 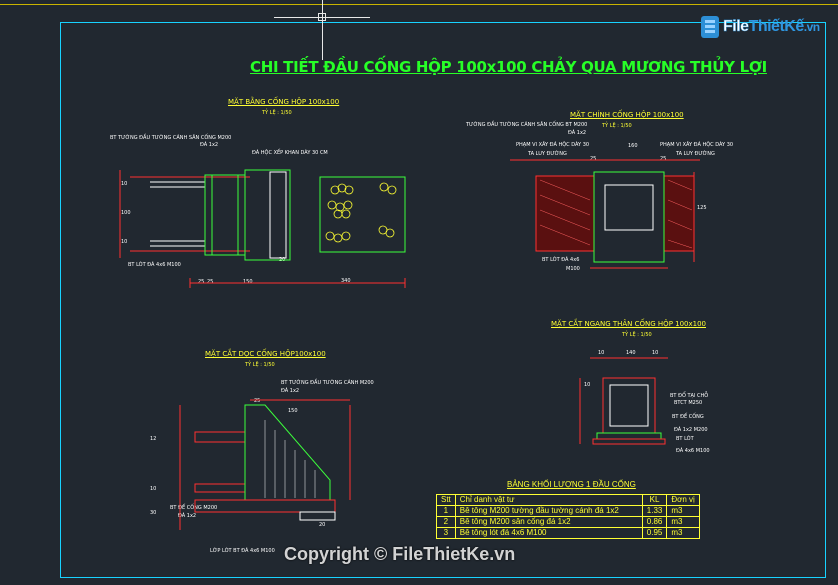 What do you see at coordinates (290, 459) in the screenshot?
I see `long-section-hatch` at bounding box center [290, 459].